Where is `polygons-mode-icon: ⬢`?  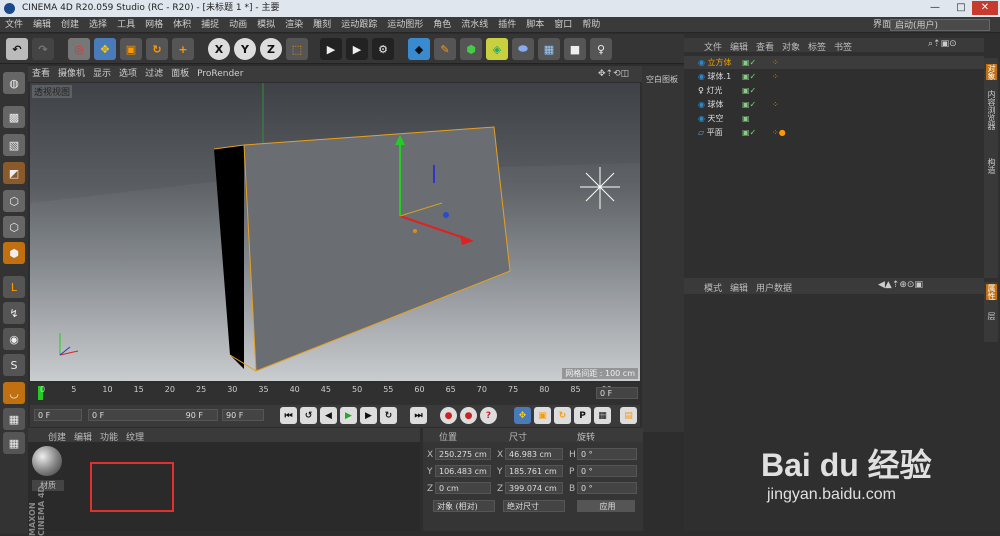 polygons-mode-icon: ⬢ is located at coordinates (14, 253).